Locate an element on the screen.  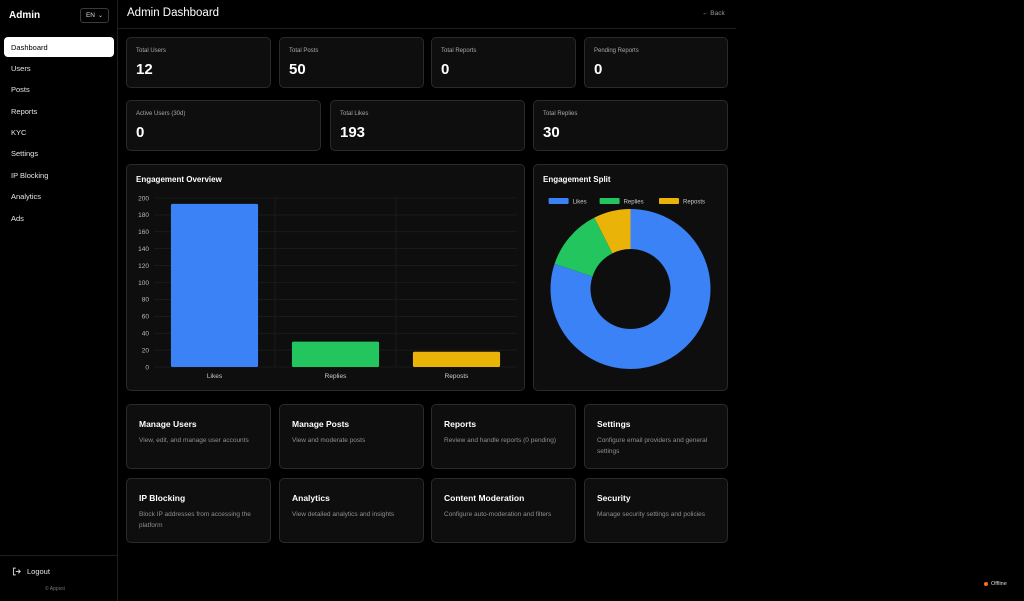
stat-label: Total Users is located at coordinates (151, 51).